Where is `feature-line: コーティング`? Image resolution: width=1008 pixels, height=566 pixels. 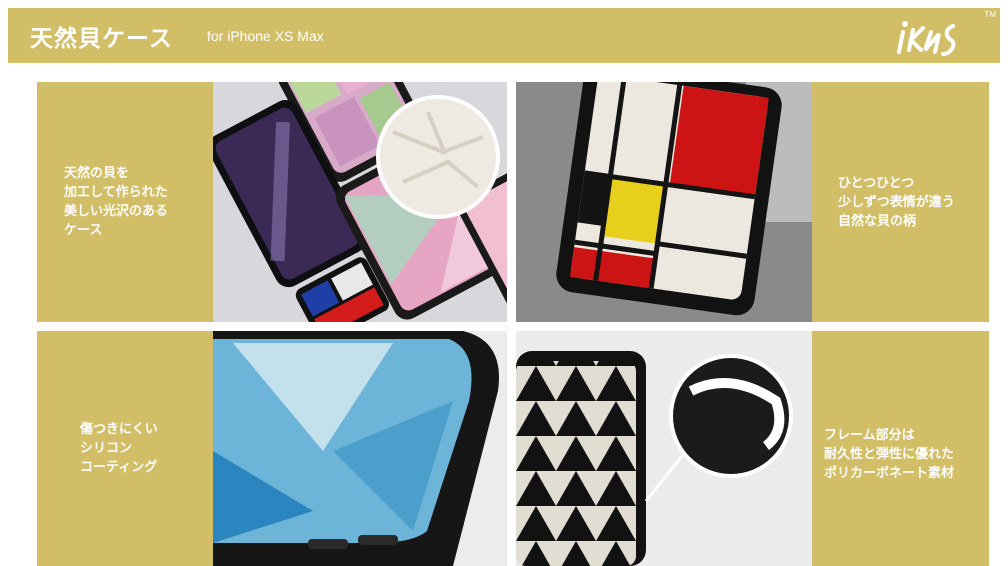
feature-line: コーティング is located at coordinates (119, 467).